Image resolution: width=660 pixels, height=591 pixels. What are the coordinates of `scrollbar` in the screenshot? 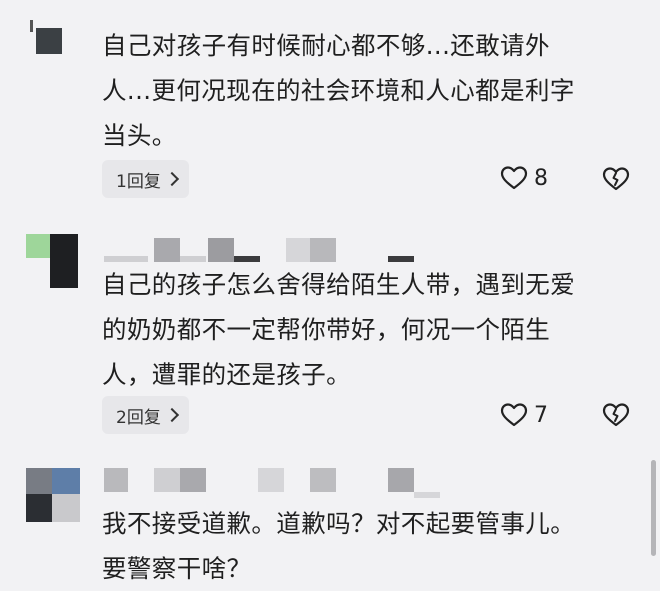 It's located at (653, 508).